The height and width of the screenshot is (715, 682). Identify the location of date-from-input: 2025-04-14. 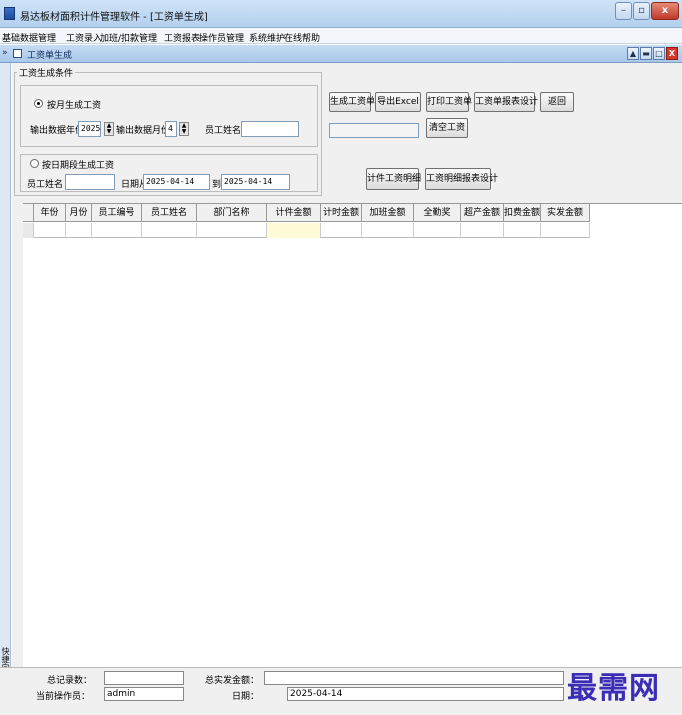
(176, 182).